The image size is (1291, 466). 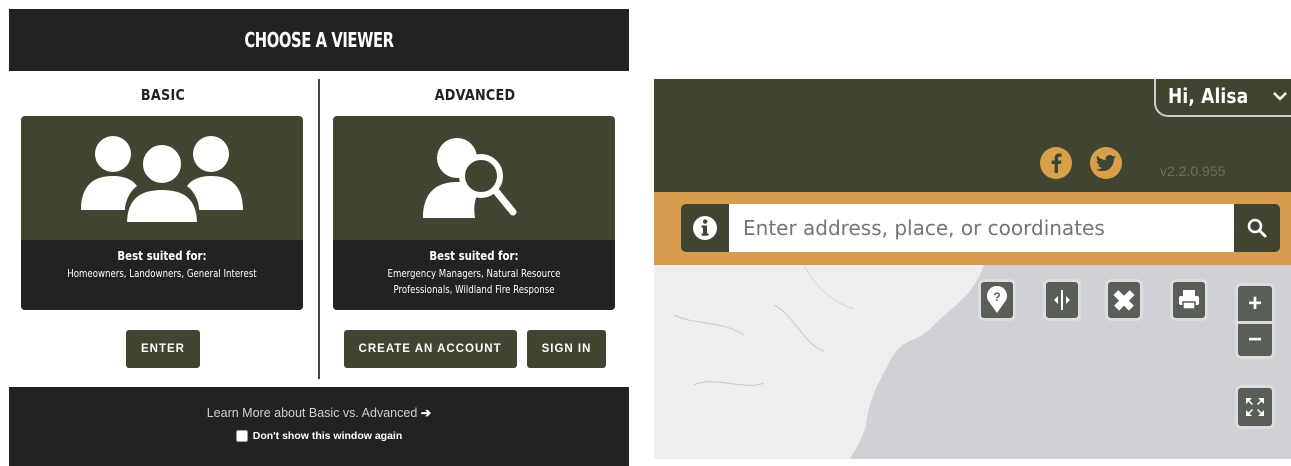 I want to click on fullscreen-icon, so click(x=1255, y=407).